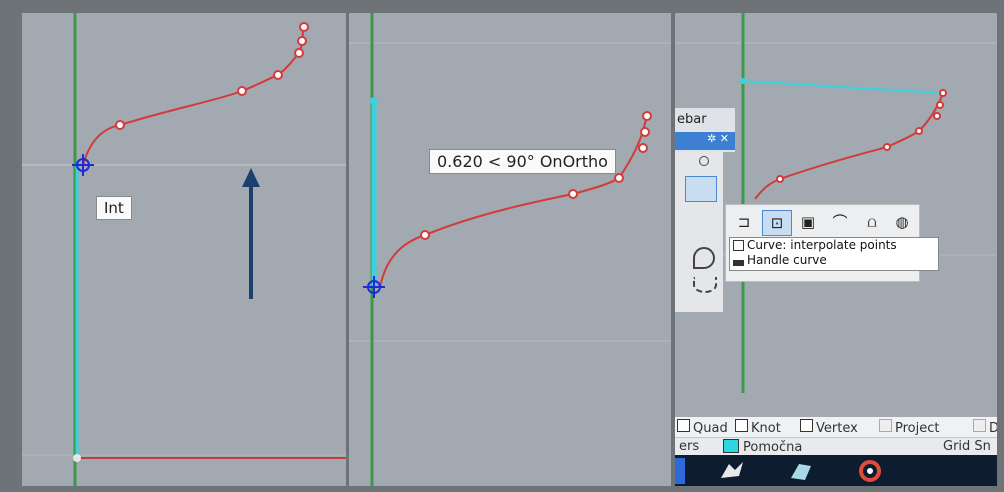 Image resolution: width=1004 pixels, height=492 pixels. I want to click on curve-toolbar: ebar ✲ ✕, so click(705, 130).